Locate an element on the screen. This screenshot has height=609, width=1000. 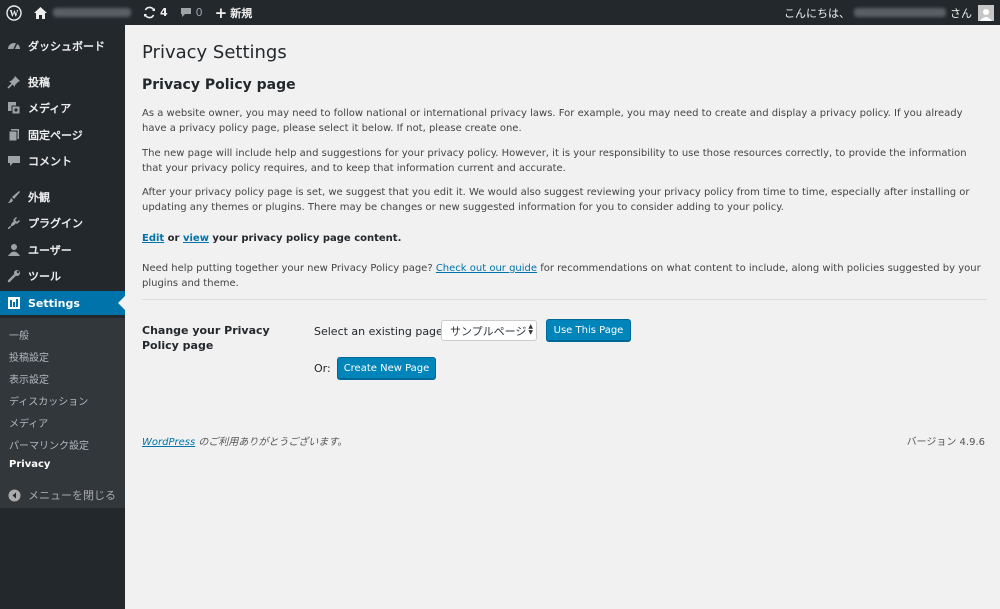
updates-menu: 4 is located at coordinates (155, 12).